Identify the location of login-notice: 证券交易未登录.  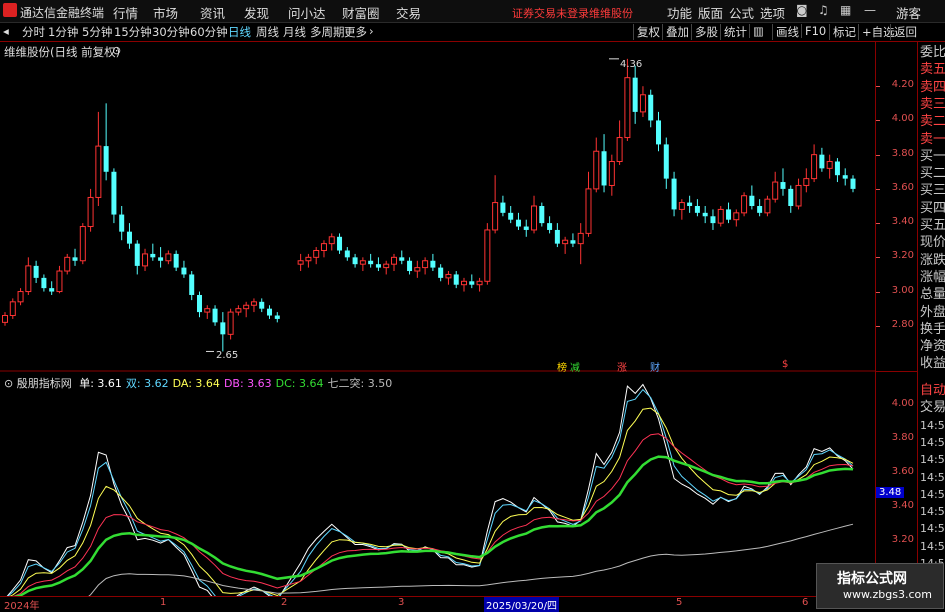
(550, 13).